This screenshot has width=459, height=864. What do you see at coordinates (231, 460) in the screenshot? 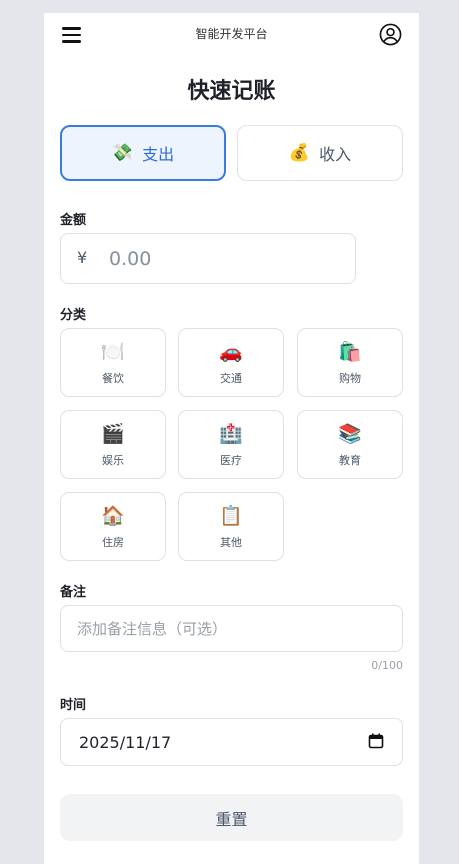
I see `category-label-medical: 医疗` at bounding box center [231, 460].